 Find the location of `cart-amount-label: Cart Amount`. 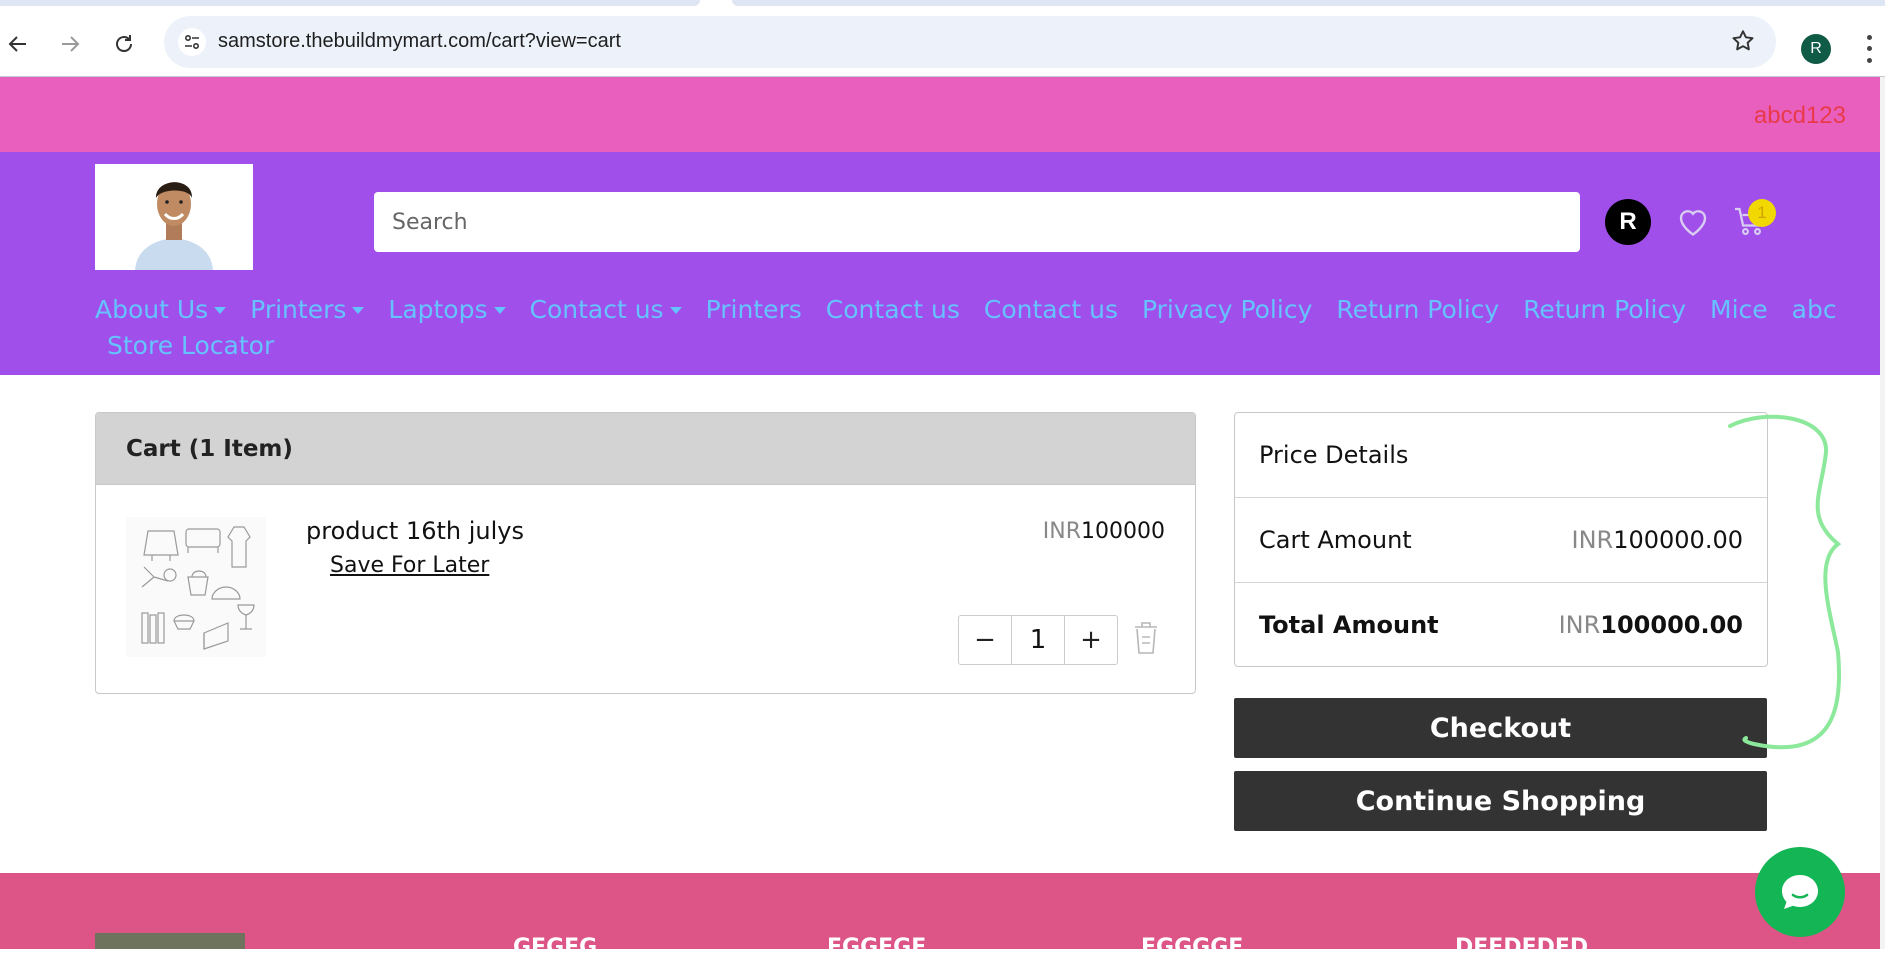

cart-amount-label: Cart Amount is located at coordinates (1335, 540).